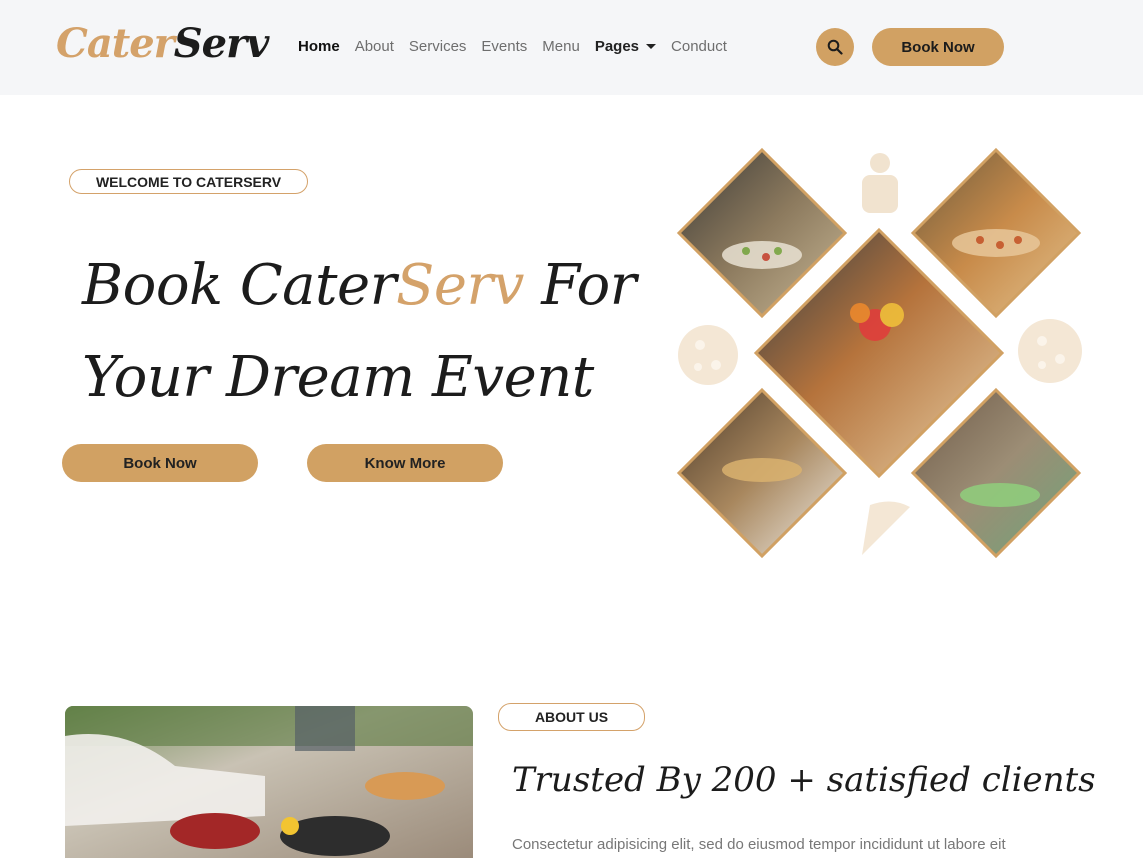 The height and width of the screenshot is (858, 1143). I want to click on hero-title-line1: Book CaterServ For, so click(359, 286).